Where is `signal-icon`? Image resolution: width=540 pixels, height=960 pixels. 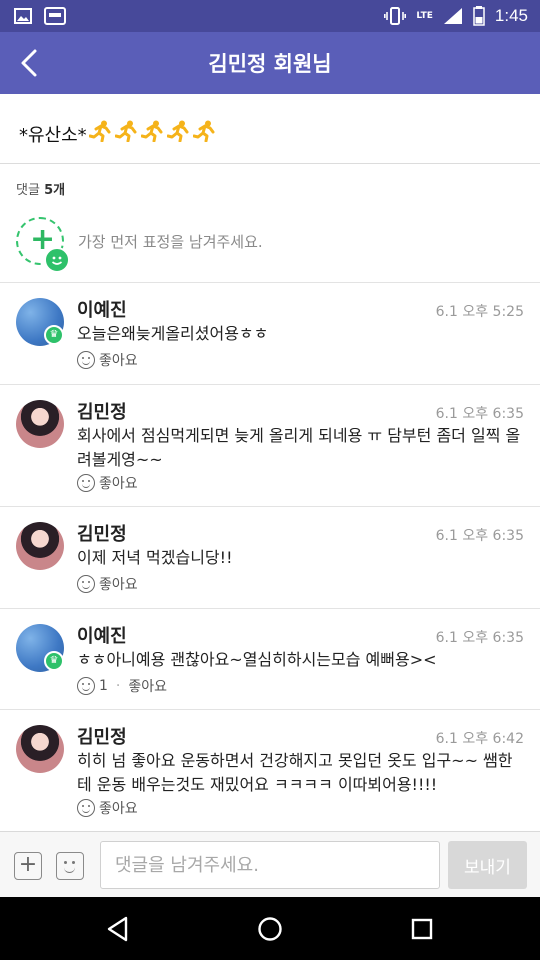
signal-icon is located at coordinates (452, 16).